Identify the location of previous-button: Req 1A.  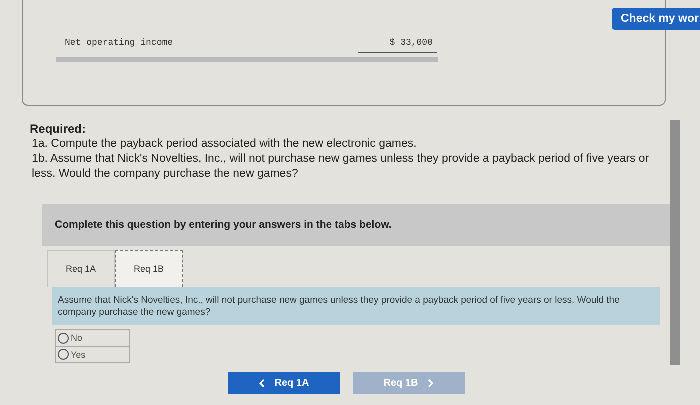
(284, 383).